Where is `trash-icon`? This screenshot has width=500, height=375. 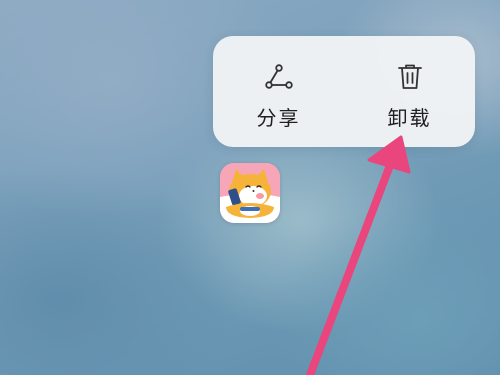 trash-icon is located at coordinates (410, 77).